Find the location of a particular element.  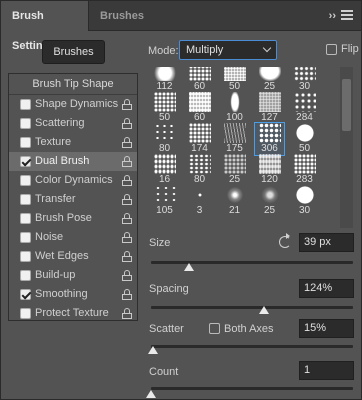

tab-brush-settings: Brush Settings is located at coordinates (45, 26).